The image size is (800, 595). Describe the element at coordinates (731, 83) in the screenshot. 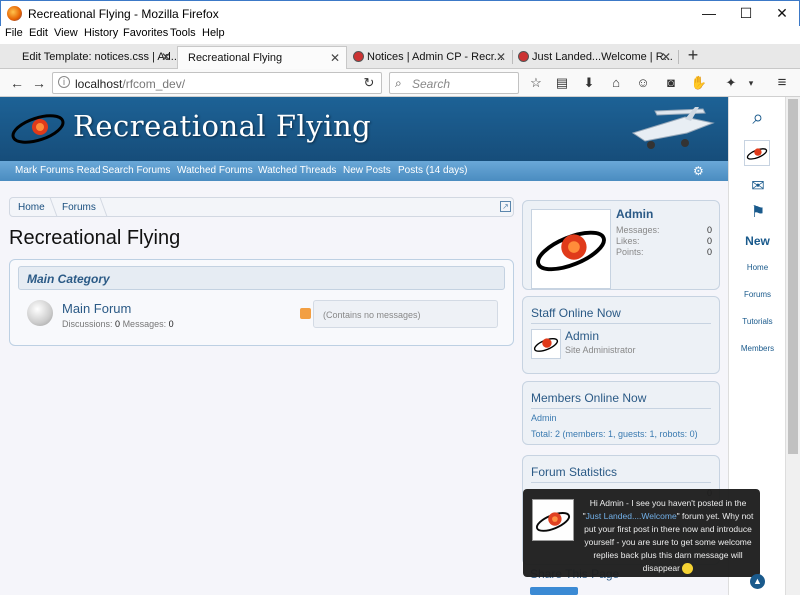

I see `addon-icon: ✦` at that location.